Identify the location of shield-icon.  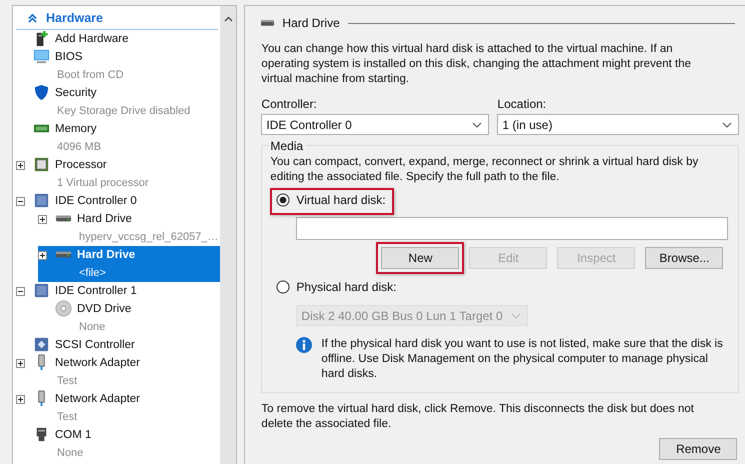
(41, 92).